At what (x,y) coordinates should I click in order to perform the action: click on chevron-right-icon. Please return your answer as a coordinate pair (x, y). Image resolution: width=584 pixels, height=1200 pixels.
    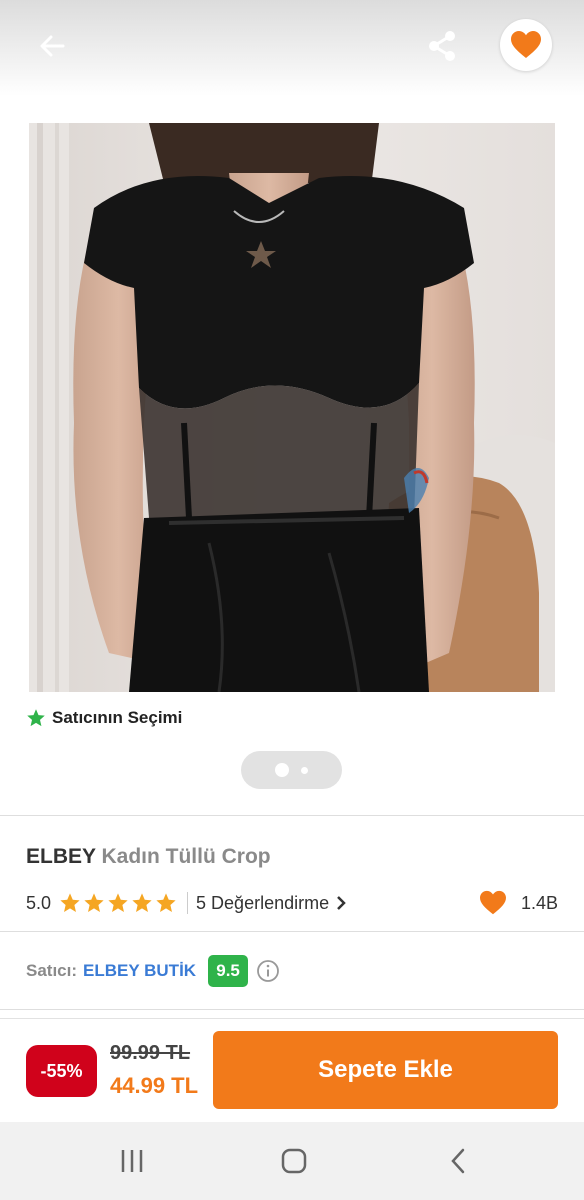
    Looking at the image, I should click on (341, 903).